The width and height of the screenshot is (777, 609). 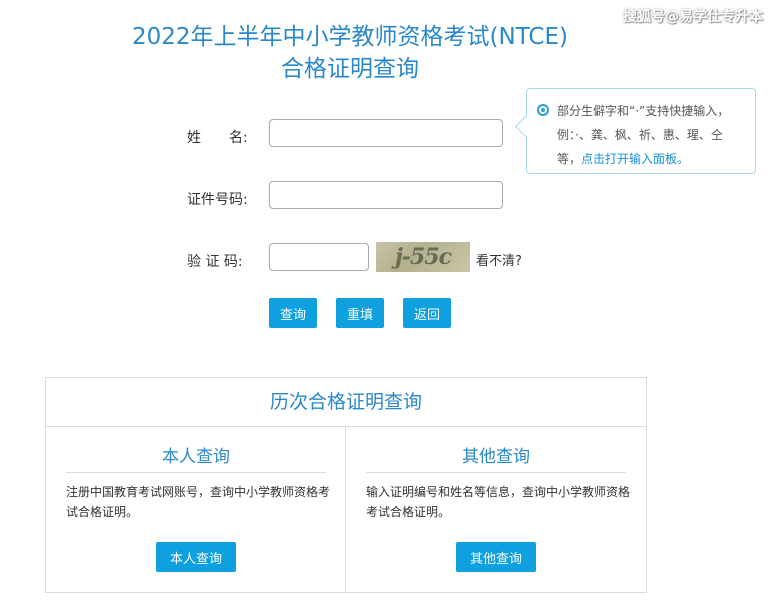 I want to click on back-button: 返回, so click(x=427, y=313).